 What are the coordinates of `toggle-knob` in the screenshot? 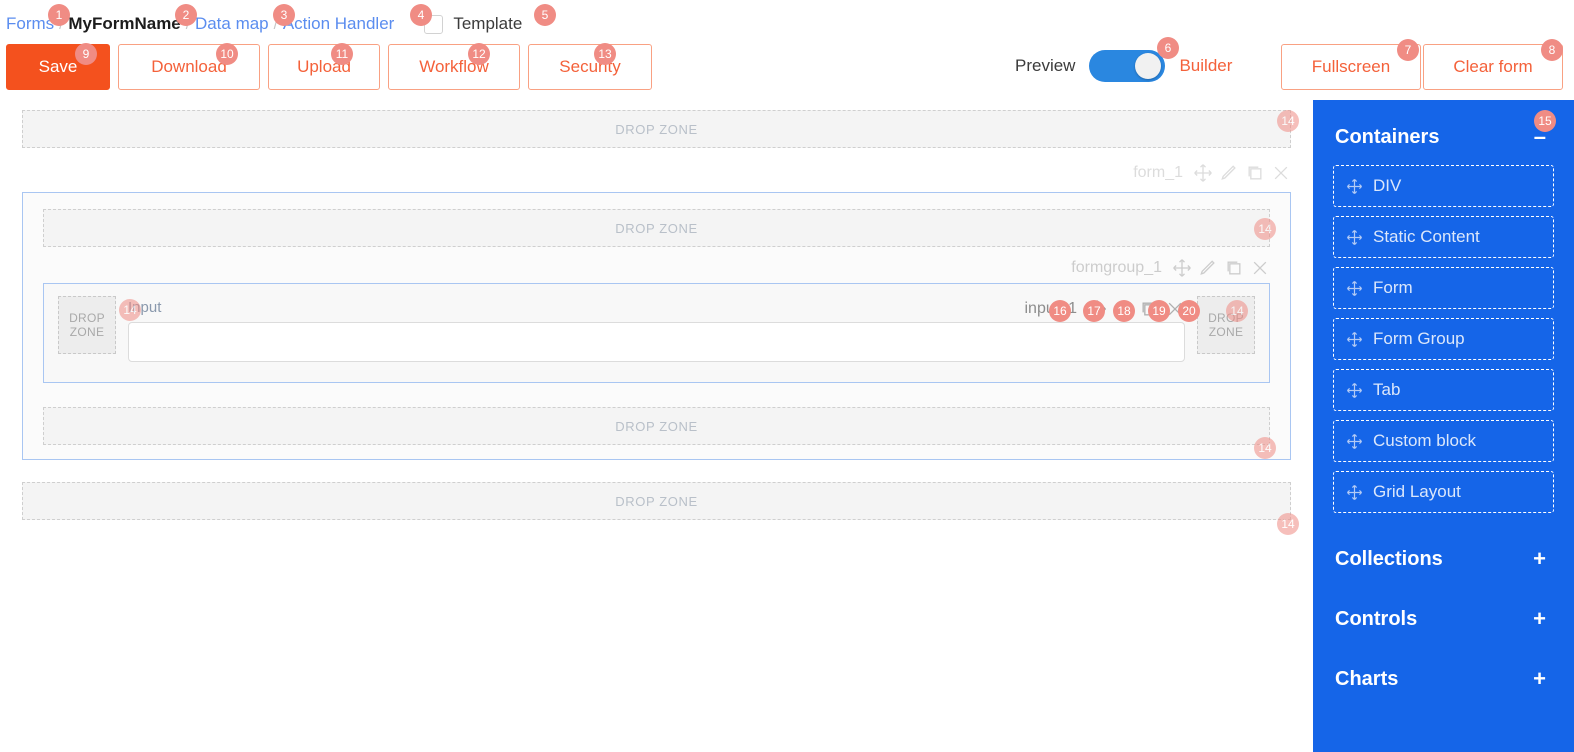 It's located at (1148, 66).